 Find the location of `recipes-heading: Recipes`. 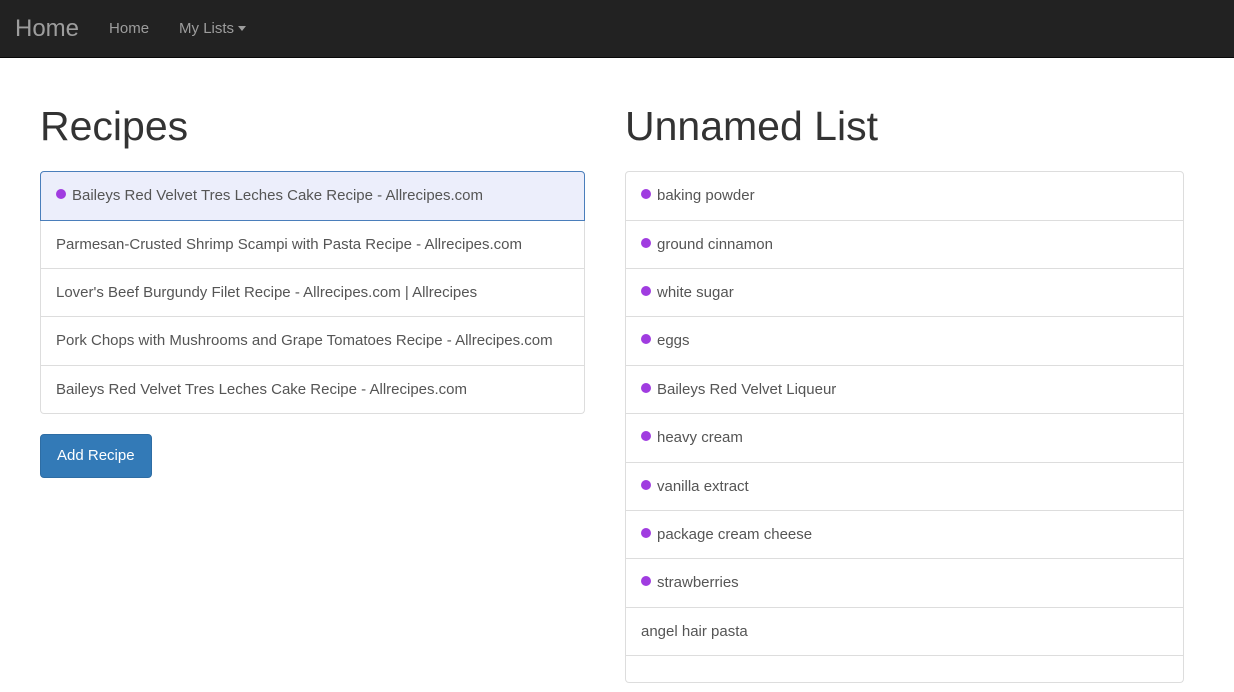

recipes-heading: Recipes is located at coordinates (114, 126).